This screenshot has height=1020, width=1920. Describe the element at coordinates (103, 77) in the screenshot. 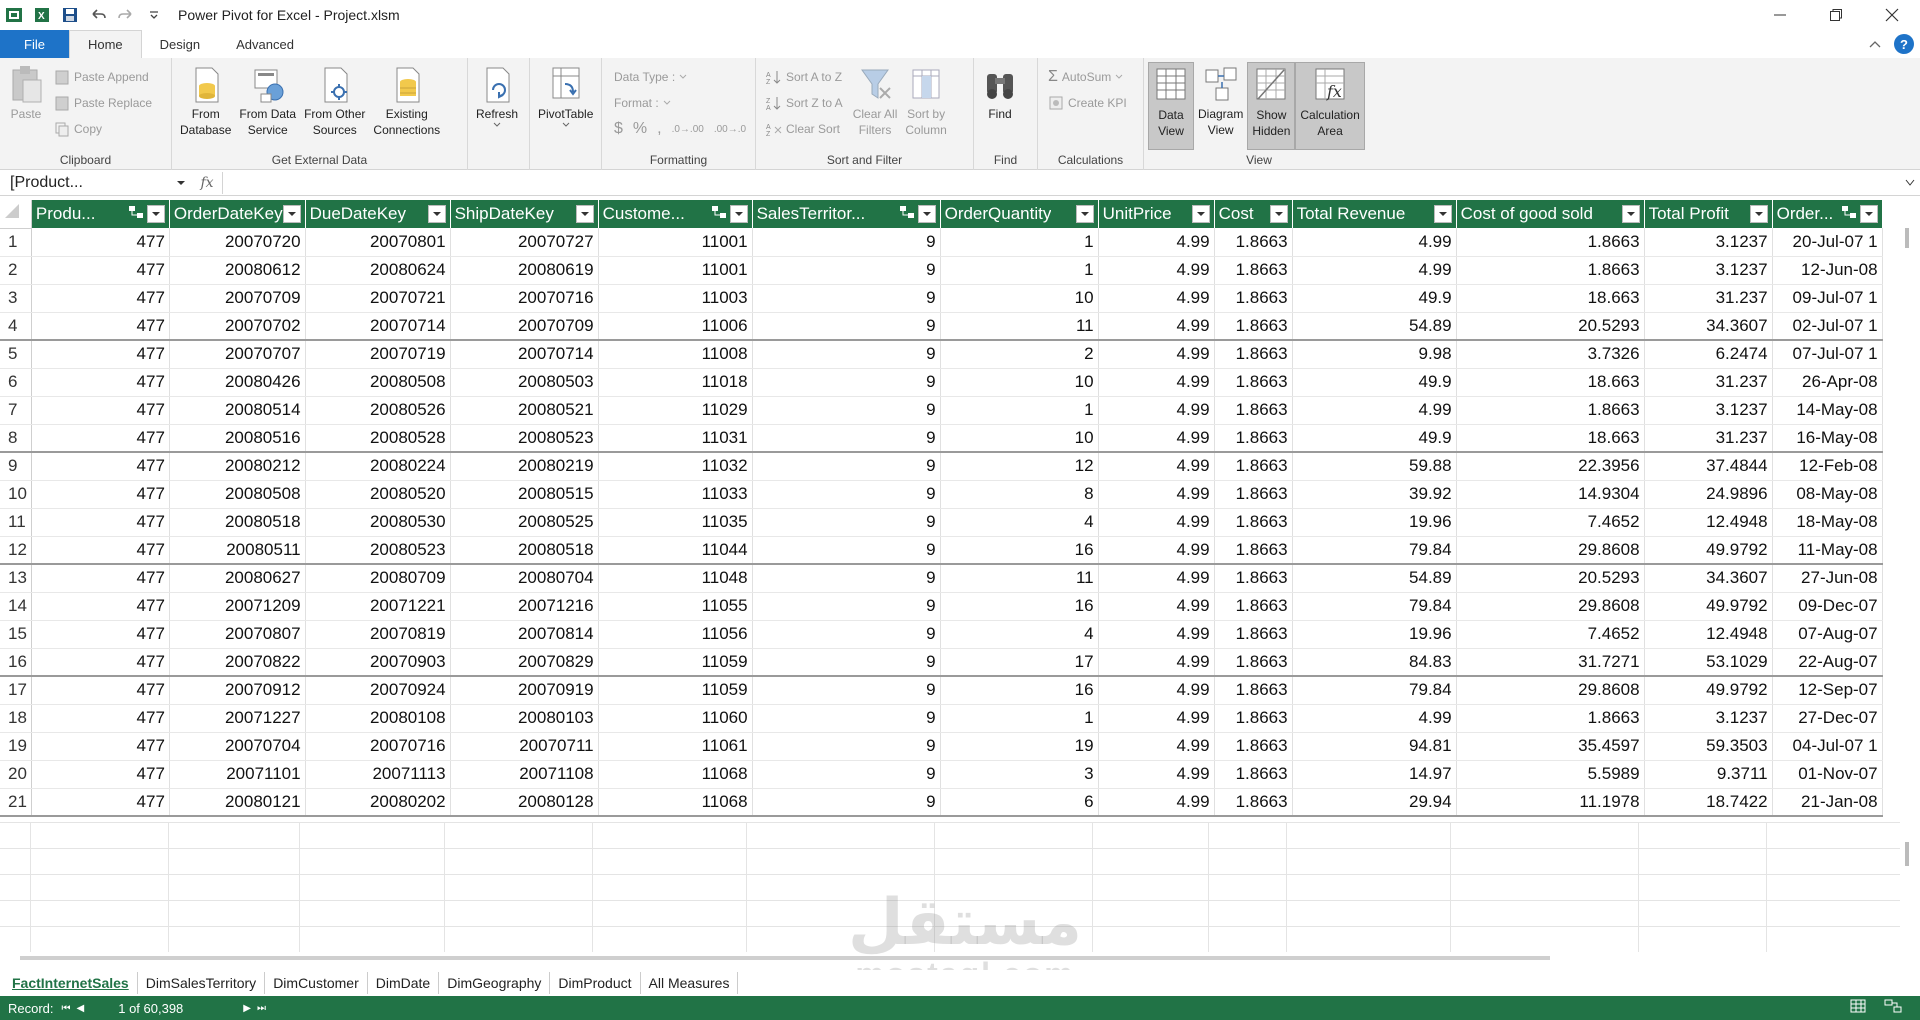

I see `paste-append-button: Paste Append` at that location.